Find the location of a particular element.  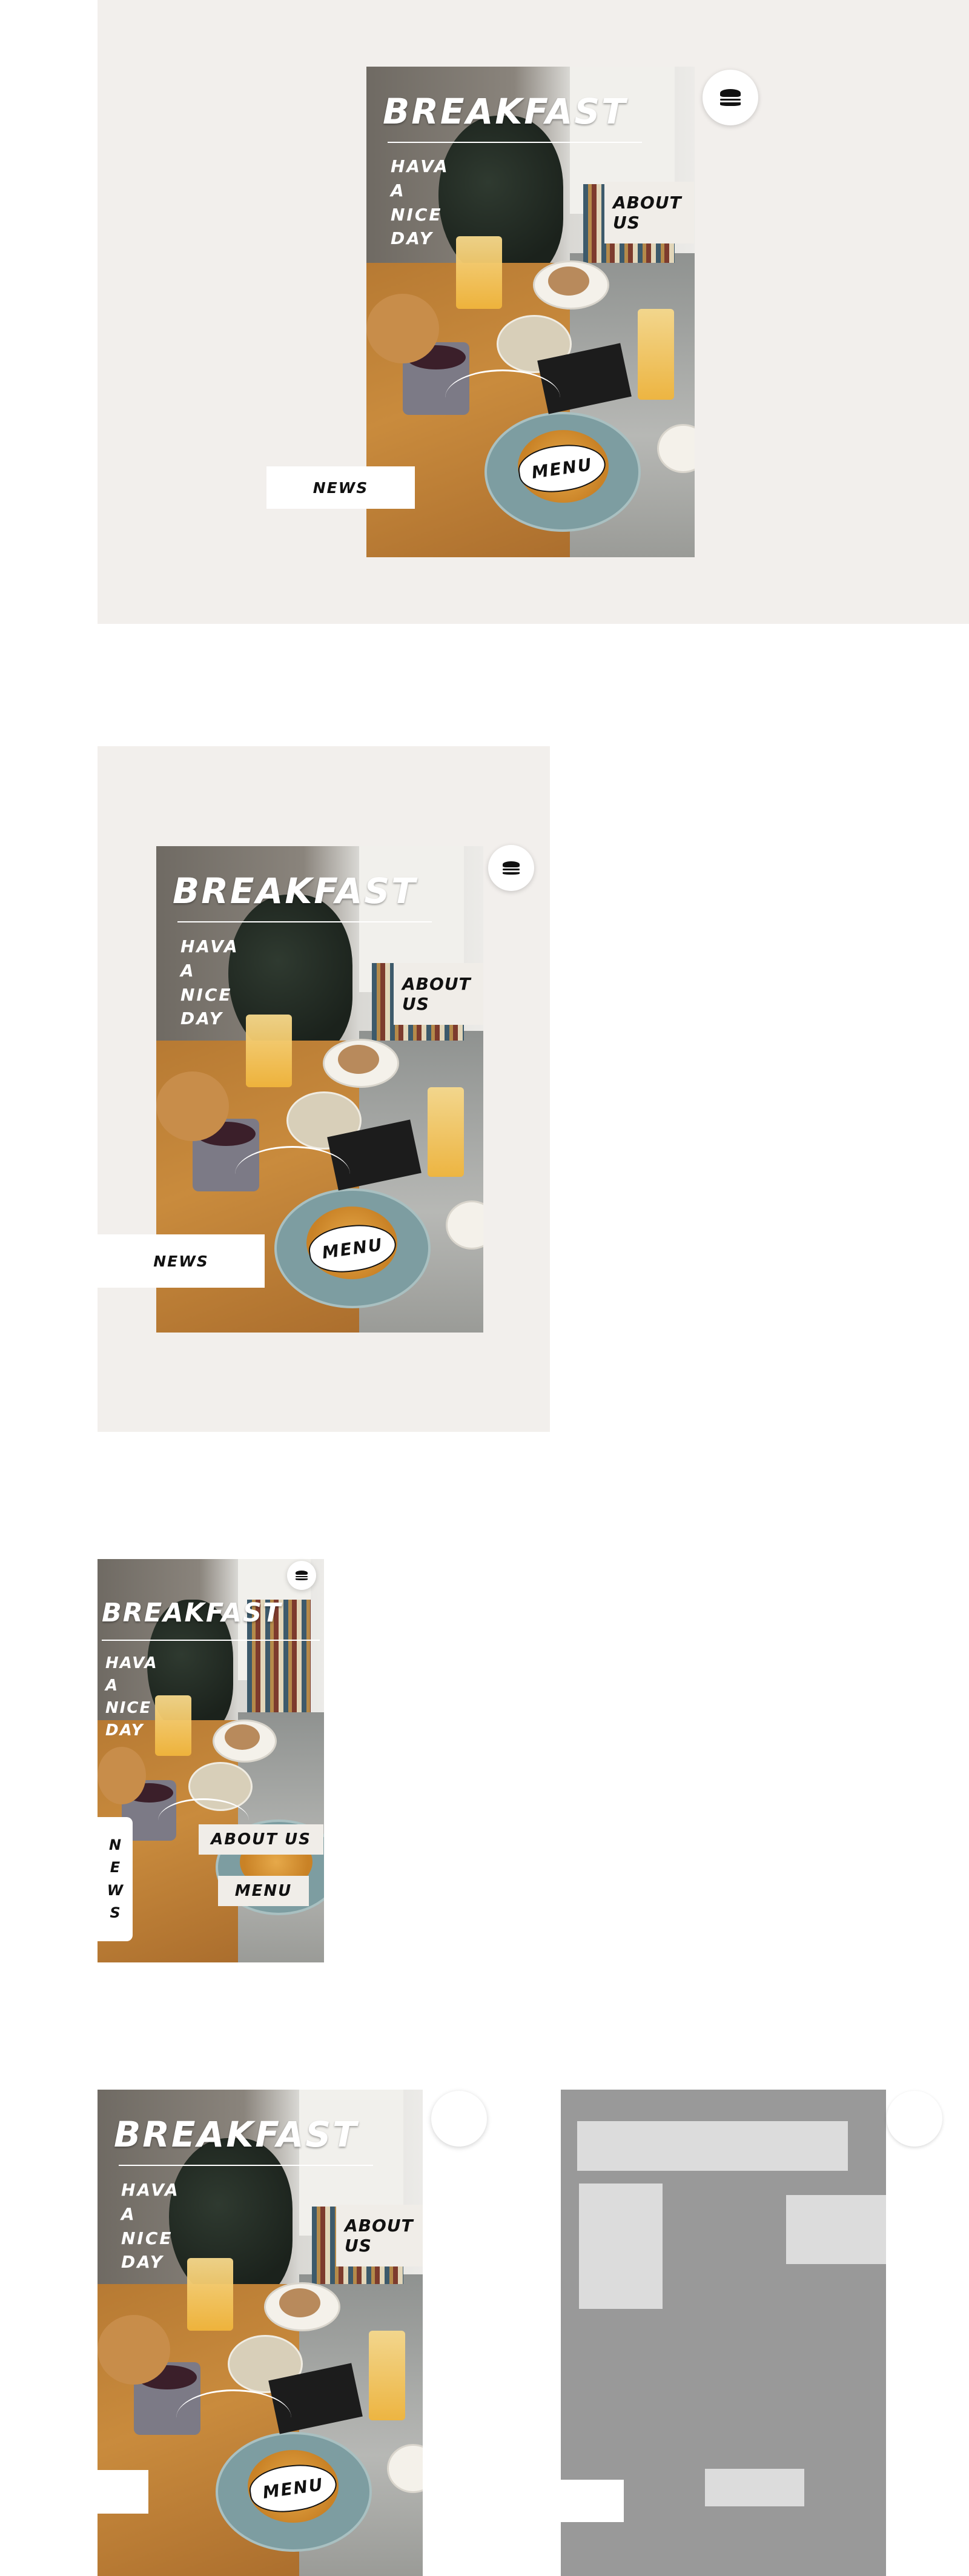

news-letter: E is located at coordinates (115, 1867).